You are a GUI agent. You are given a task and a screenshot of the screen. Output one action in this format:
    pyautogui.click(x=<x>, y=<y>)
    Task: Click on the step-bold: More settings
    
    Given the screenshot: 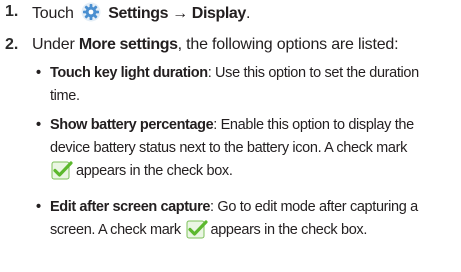 What is the action you would take?
    pyautogui.click(x=128, y=44)
    